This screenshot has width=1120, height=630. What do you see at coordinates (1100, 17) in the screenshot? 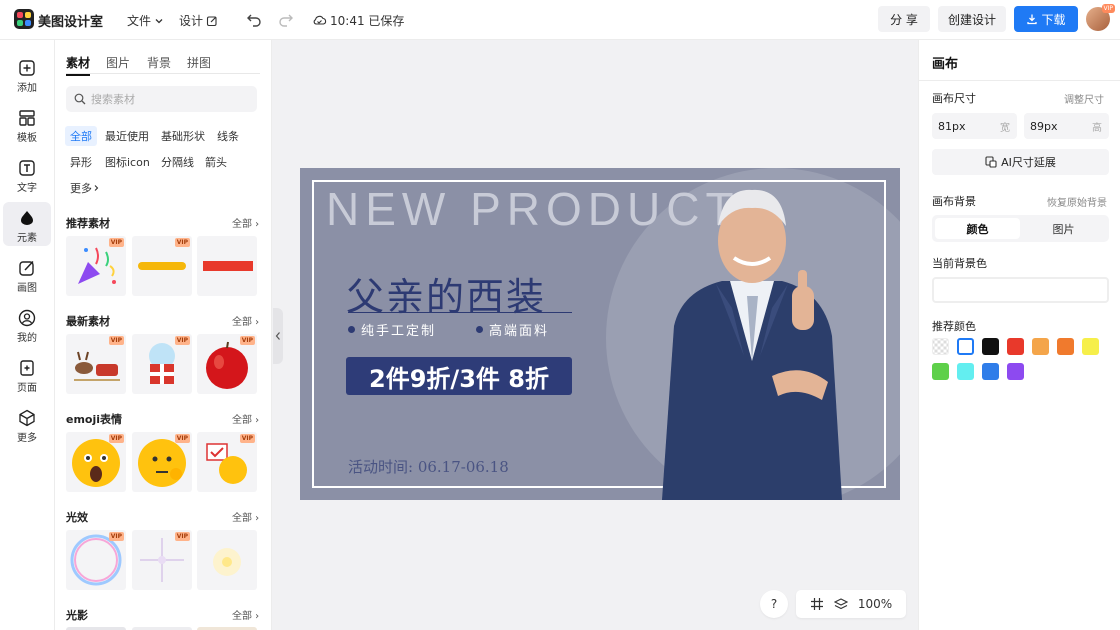
I see `avatar: VIP` at bounding box center [1100, 17].